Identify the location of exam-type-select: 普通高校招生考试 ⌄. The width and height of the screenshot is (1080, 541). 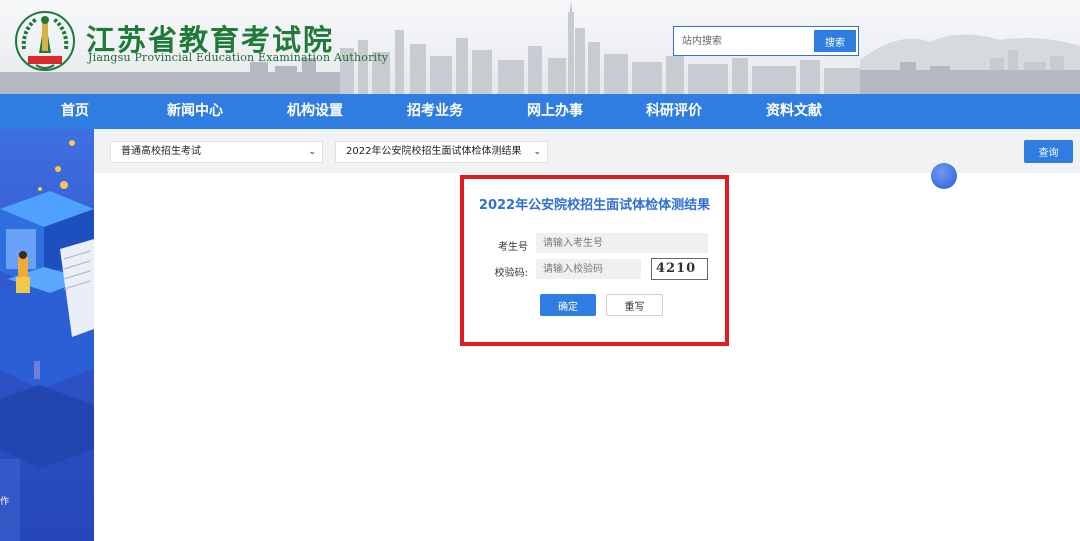
(216, 152).